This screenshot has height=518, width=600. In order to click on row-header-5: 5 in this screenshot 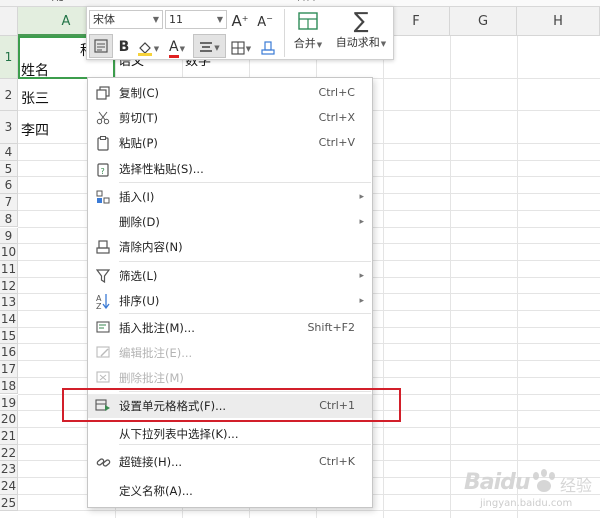, I will do `click(9, 169)`.